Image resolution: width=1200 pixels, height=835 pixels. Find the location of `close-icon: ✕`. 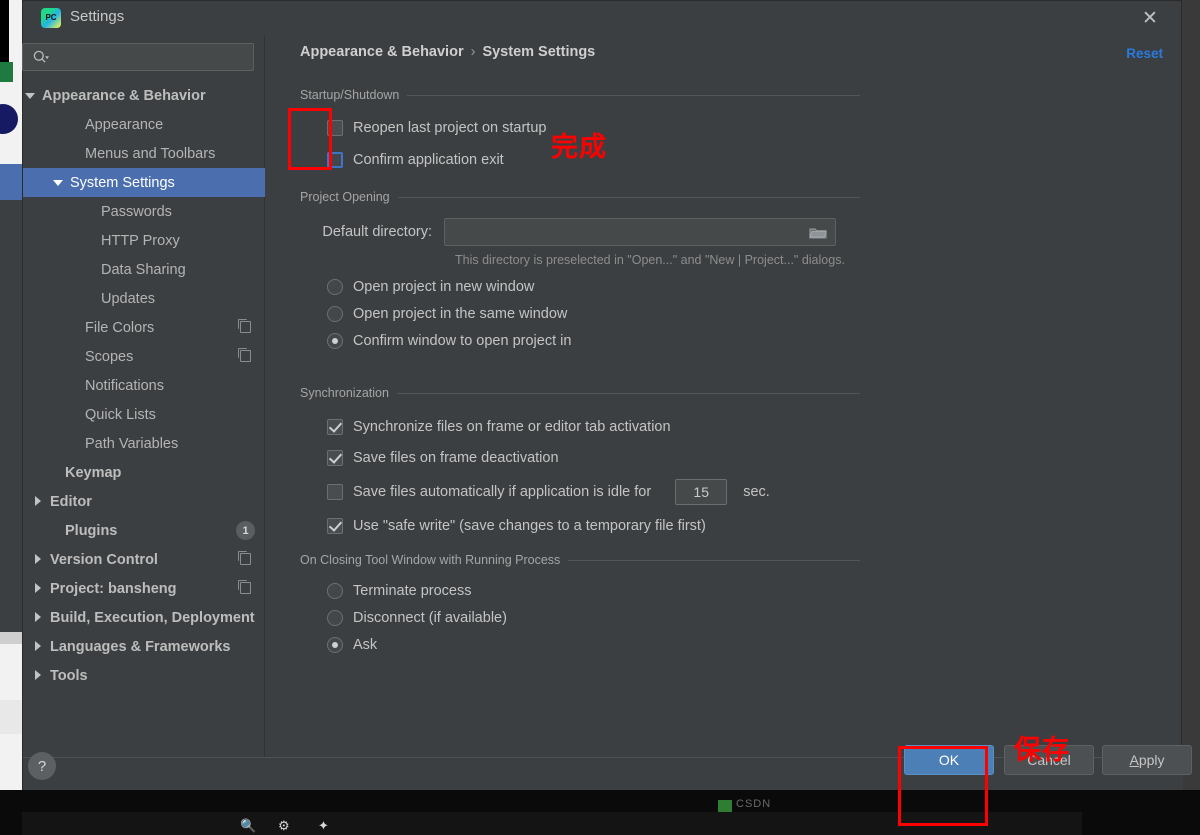

close-icon: ✕ is located at coordinates (1150, 18).